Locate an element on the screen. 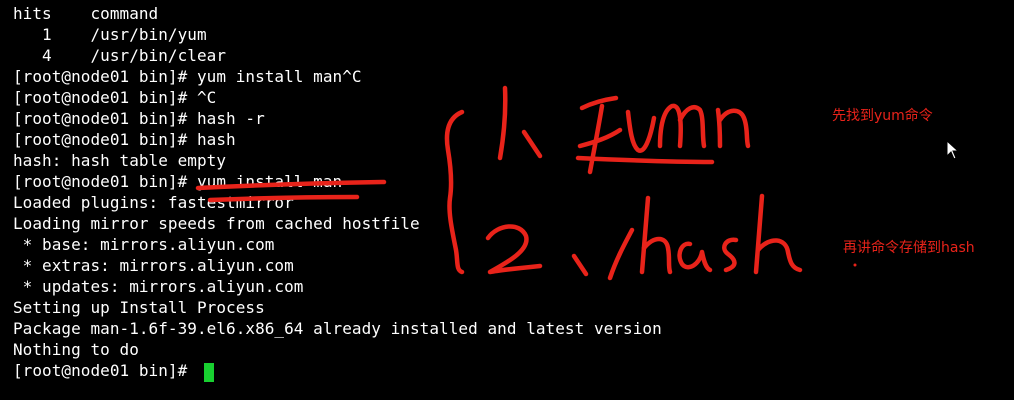 This screenshot has height=400, width=1014. digit-two-stroke is located at coordinates (514, 249).